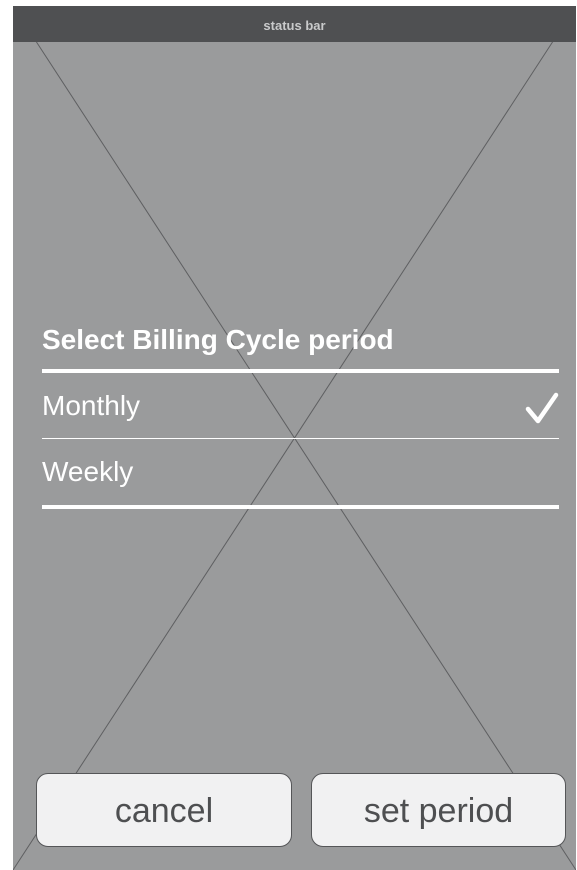  Describe the element at coordinates (300, 371) in the screenshot. I see `title-divider` at that location.